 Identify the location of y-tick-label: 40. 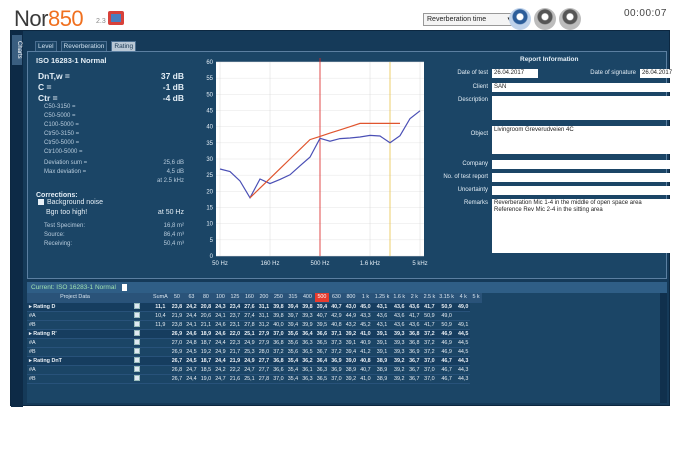
(209, 128).